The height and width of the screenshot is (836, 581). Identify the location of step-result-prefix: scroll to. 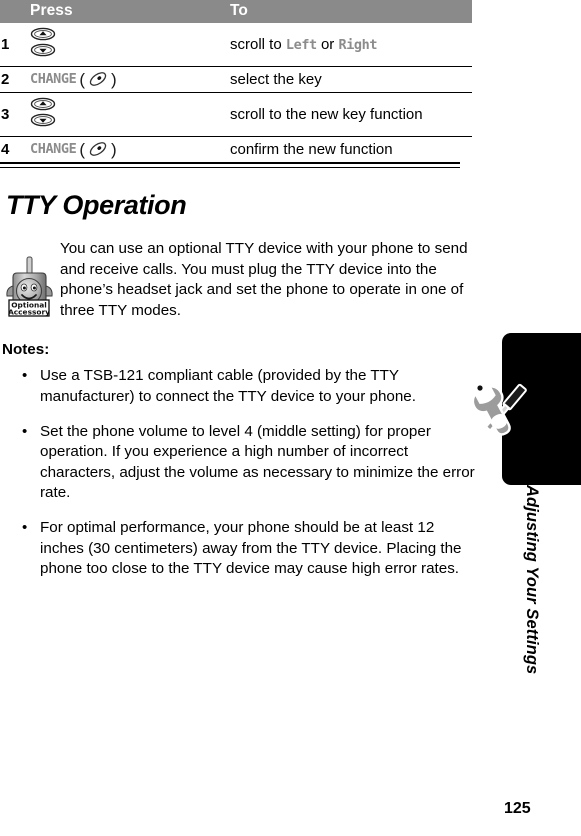
(258, 44).